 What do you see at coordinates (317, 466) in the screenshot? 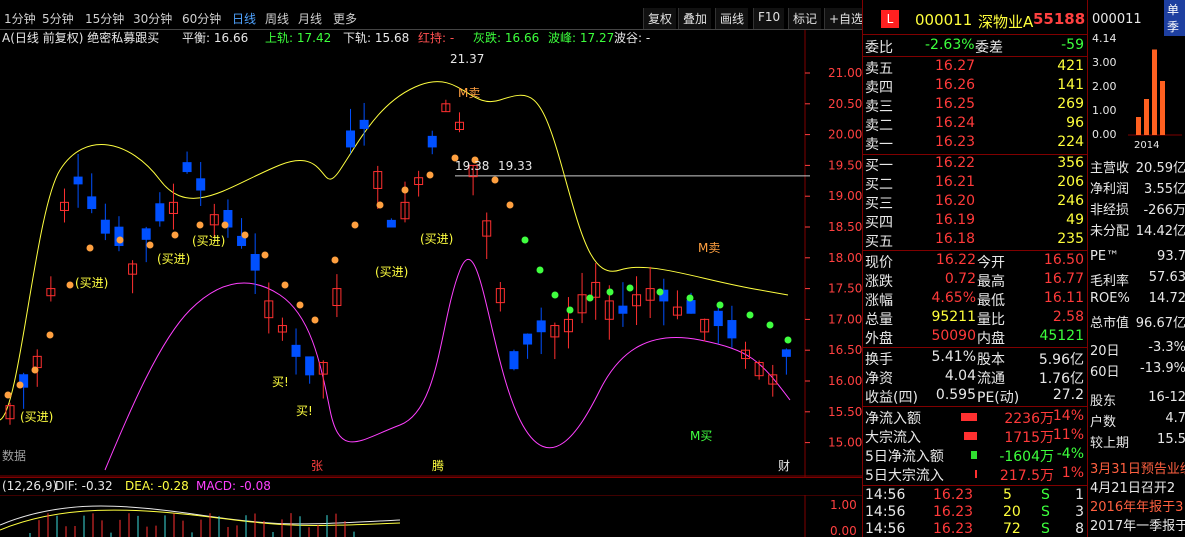
I see `marker-zhang: 张` at bounding box center [317, 466].